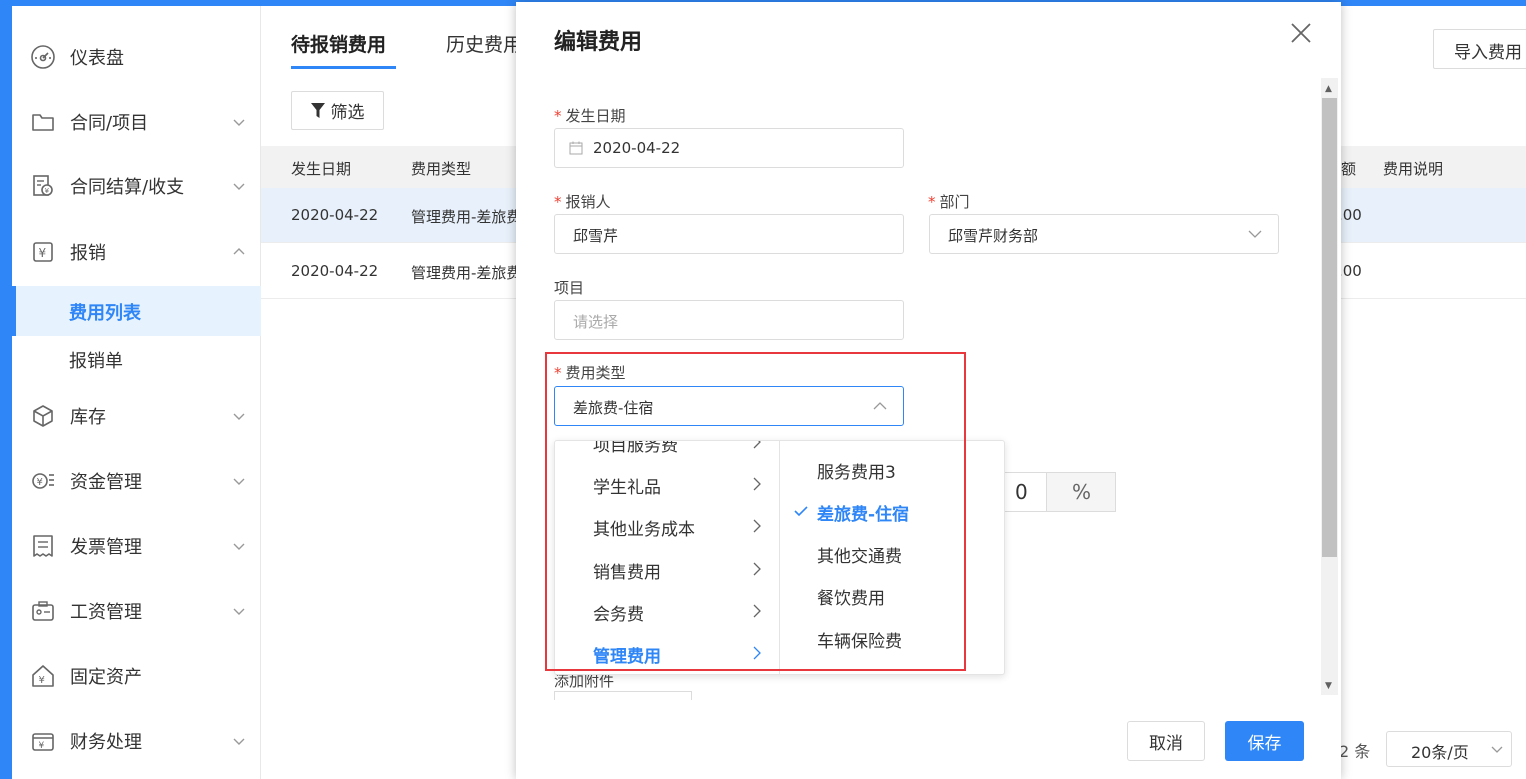 The width and height of the screenshot is (1526, 779). Describe the element at coordinates (97, 58) in the screenshot. I see `sidebar-item-label: 仪表盘` at that location.